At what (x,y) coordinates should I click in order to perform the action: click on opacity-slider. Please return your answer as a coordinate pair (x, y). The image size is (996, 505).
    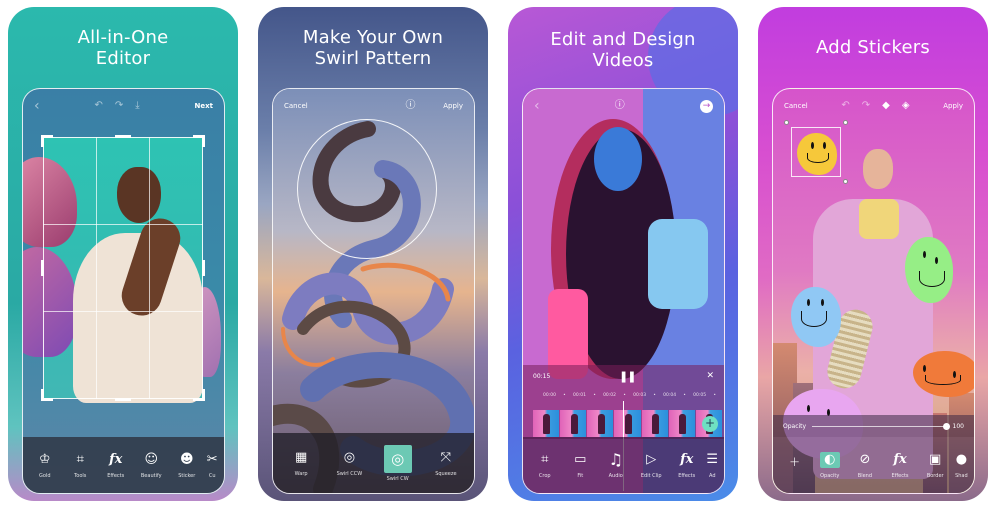
    Looking at the image, I should click on (881, 426).